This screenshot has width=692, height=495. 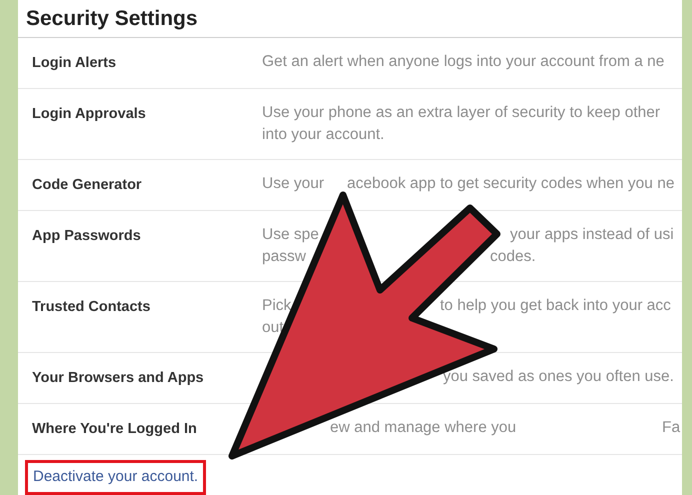 What do you see at coordinates (86, 236) in the screenshot?
I see `setting-label: App Passwords` at bounding box center [86, 236].